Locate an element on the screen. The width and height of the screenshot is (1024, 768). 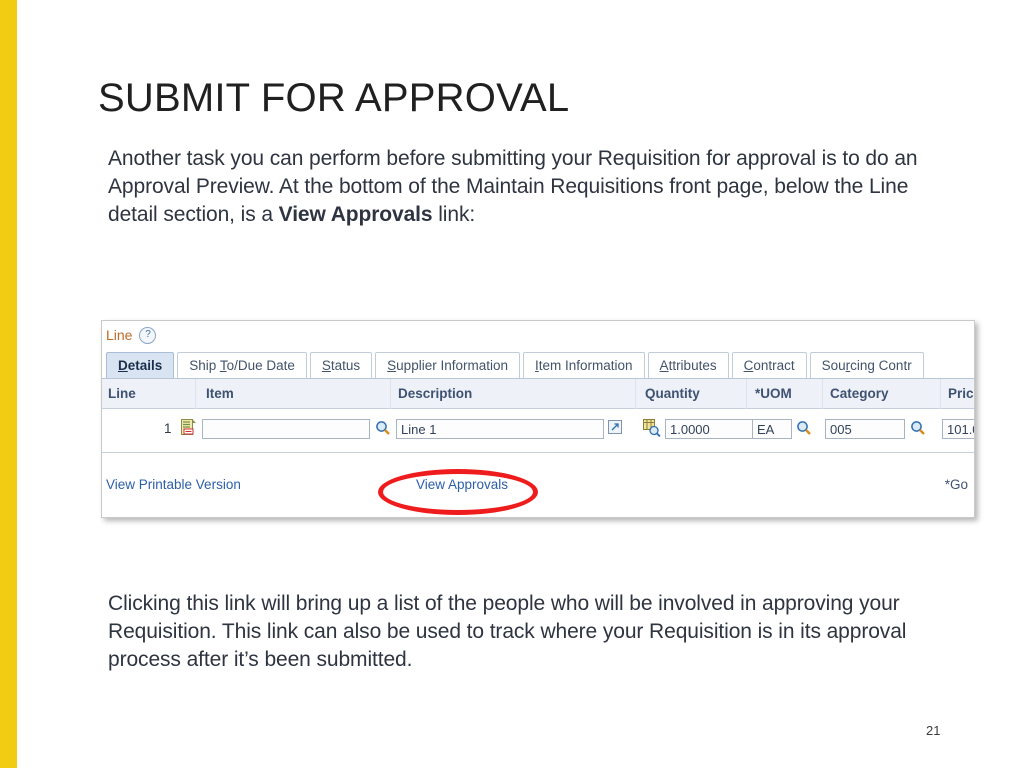
line-section-label: Line is located at coordinates (119, 335).